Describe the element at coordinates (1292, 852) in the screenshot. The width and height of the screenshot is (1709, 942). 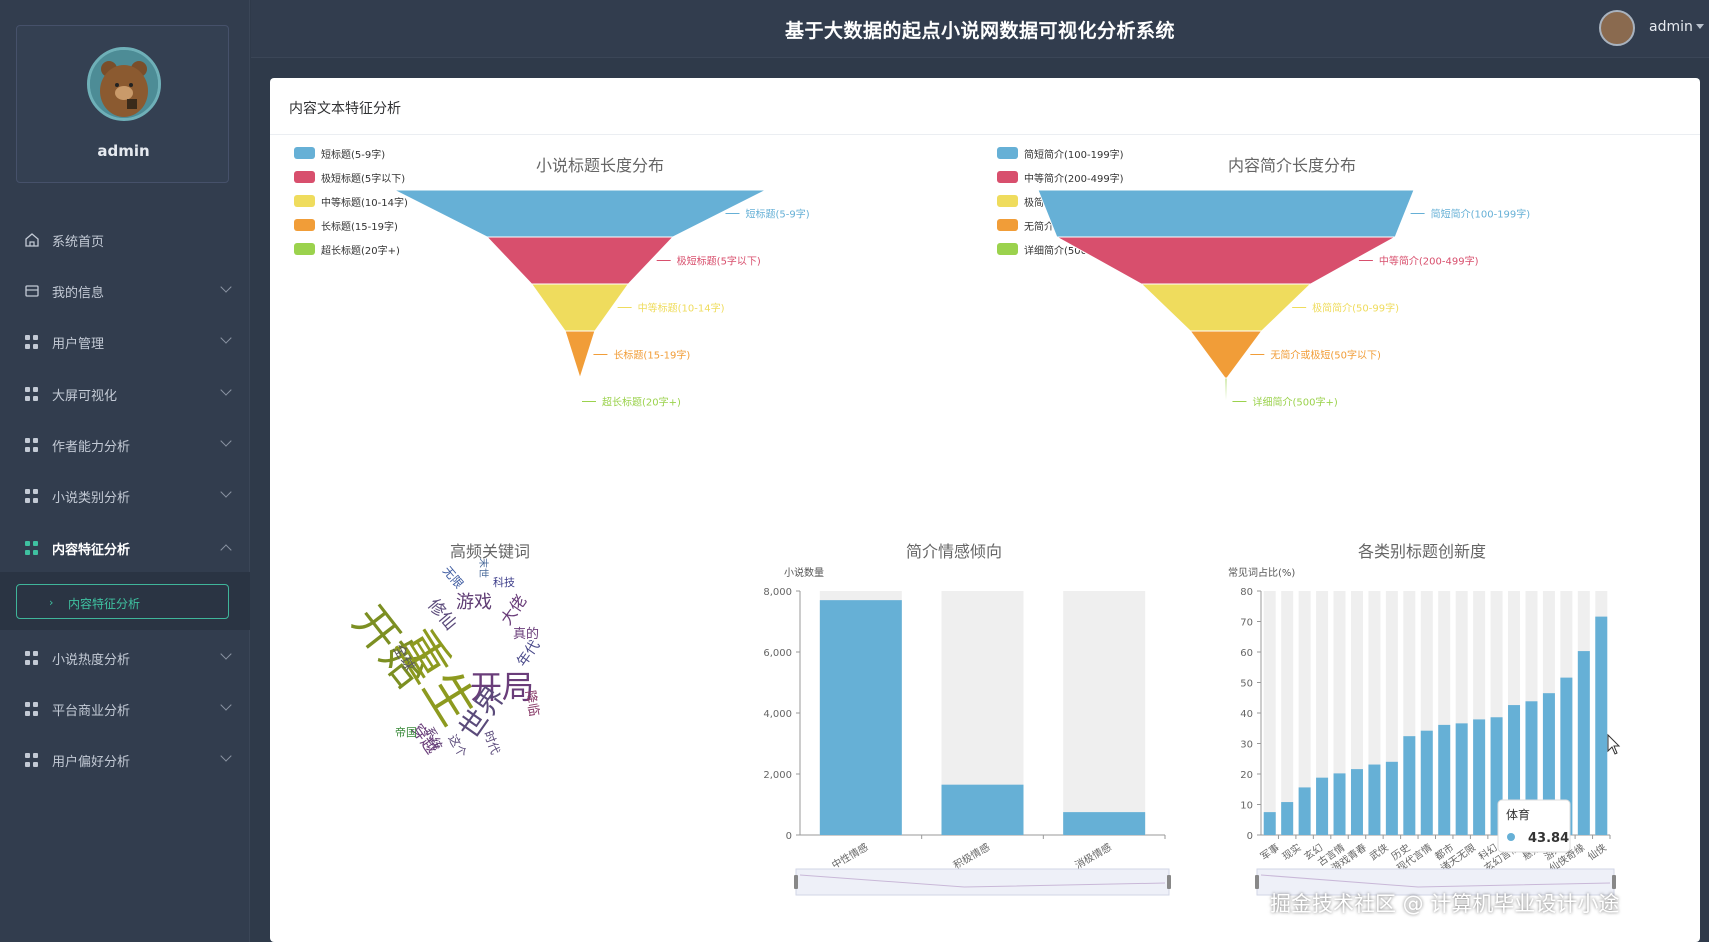
I see `x-tick-label: 现实` at that location.